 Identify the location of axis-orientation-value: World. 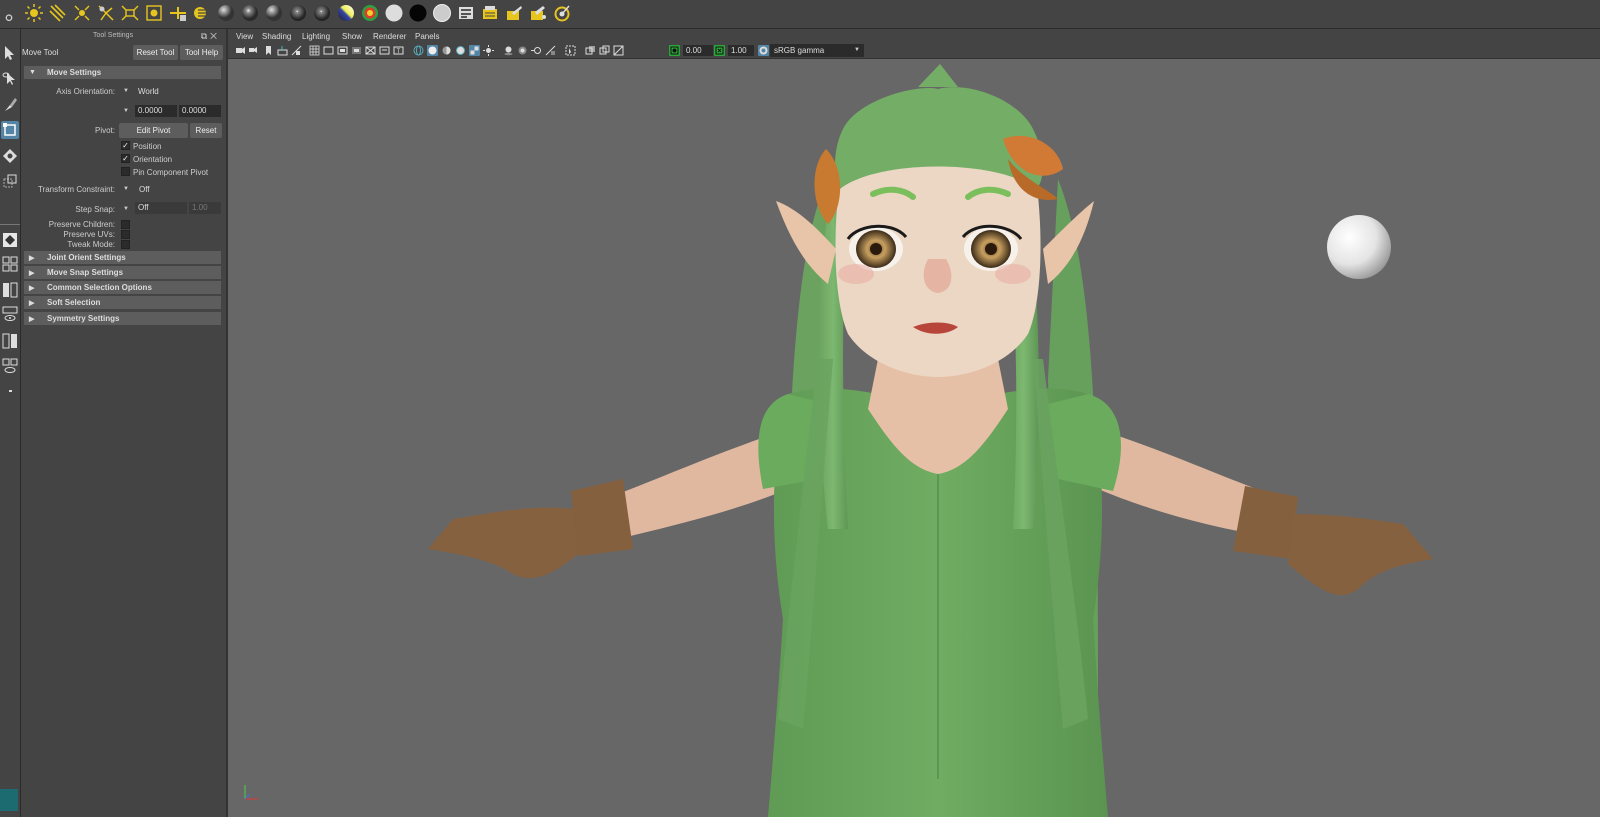
(148, 91).